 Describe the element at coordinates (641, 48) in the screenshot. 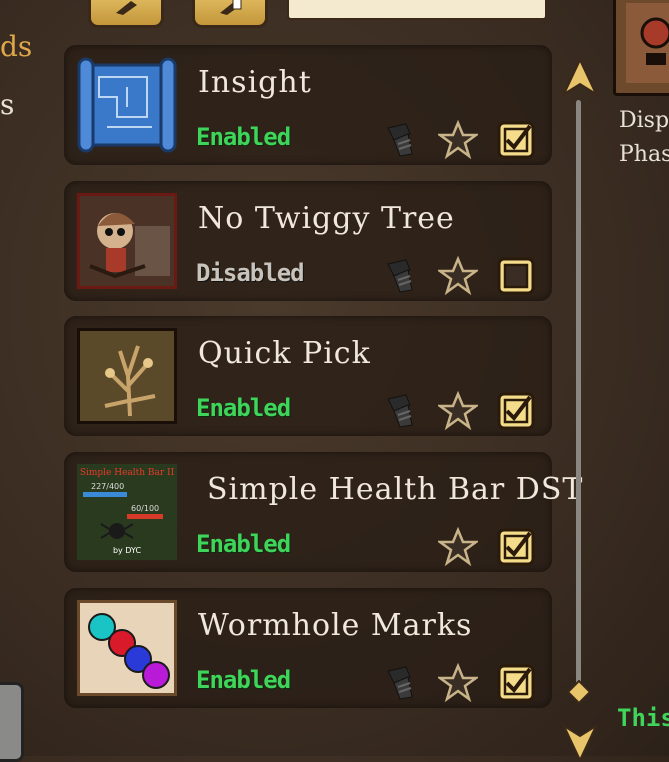

I see `mod-preview-image` at that location.